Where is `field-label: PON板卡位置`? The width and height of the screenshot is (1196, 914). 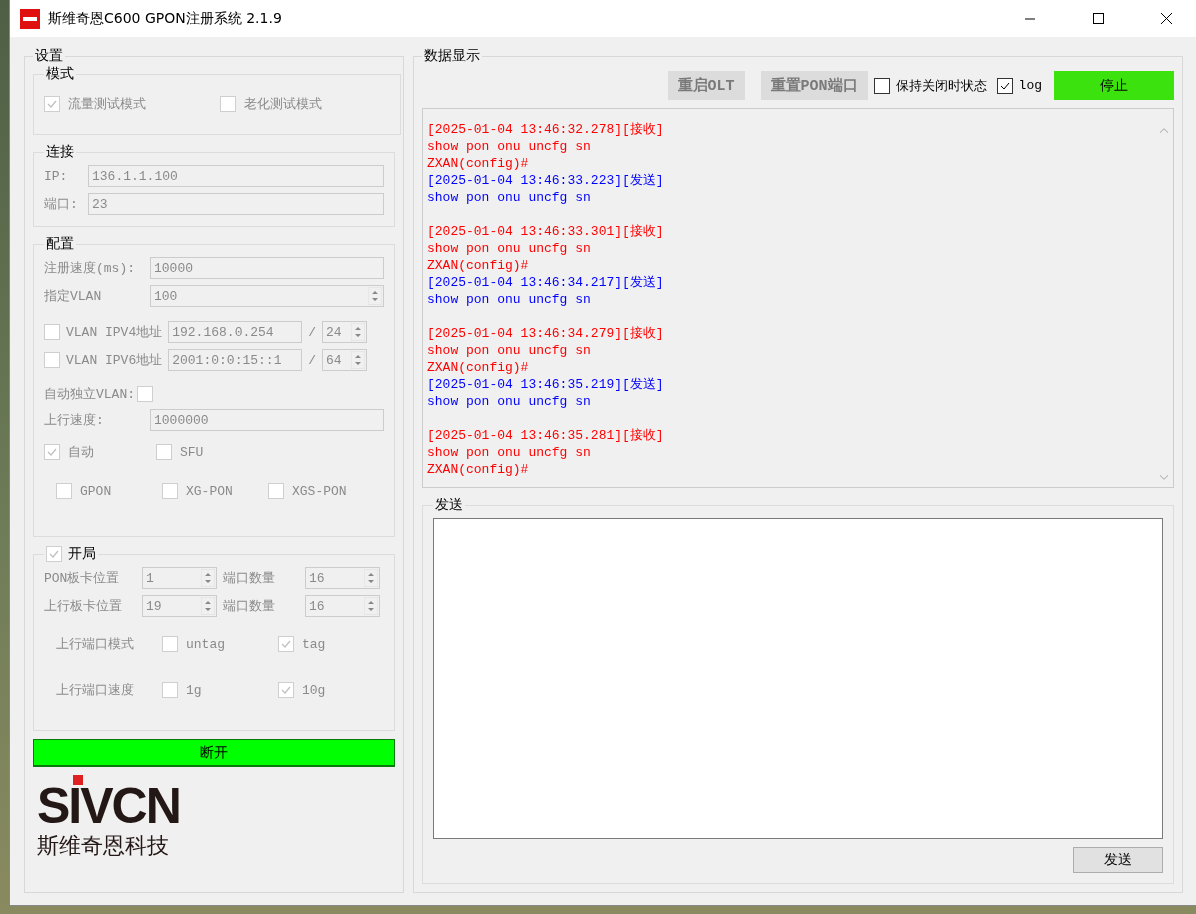 field-label: PON板卡位置 is located at coordinates (82, 578).